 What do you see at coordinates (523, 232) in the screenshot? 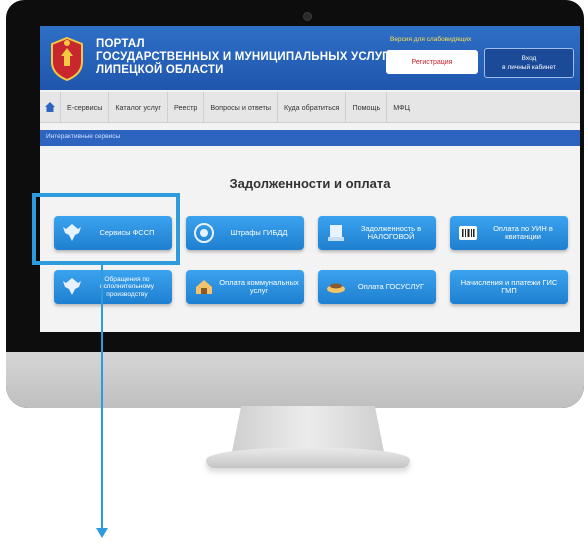
I see `service-label: Оплата по УИН в квитанции` at bounding box center [523, 232].